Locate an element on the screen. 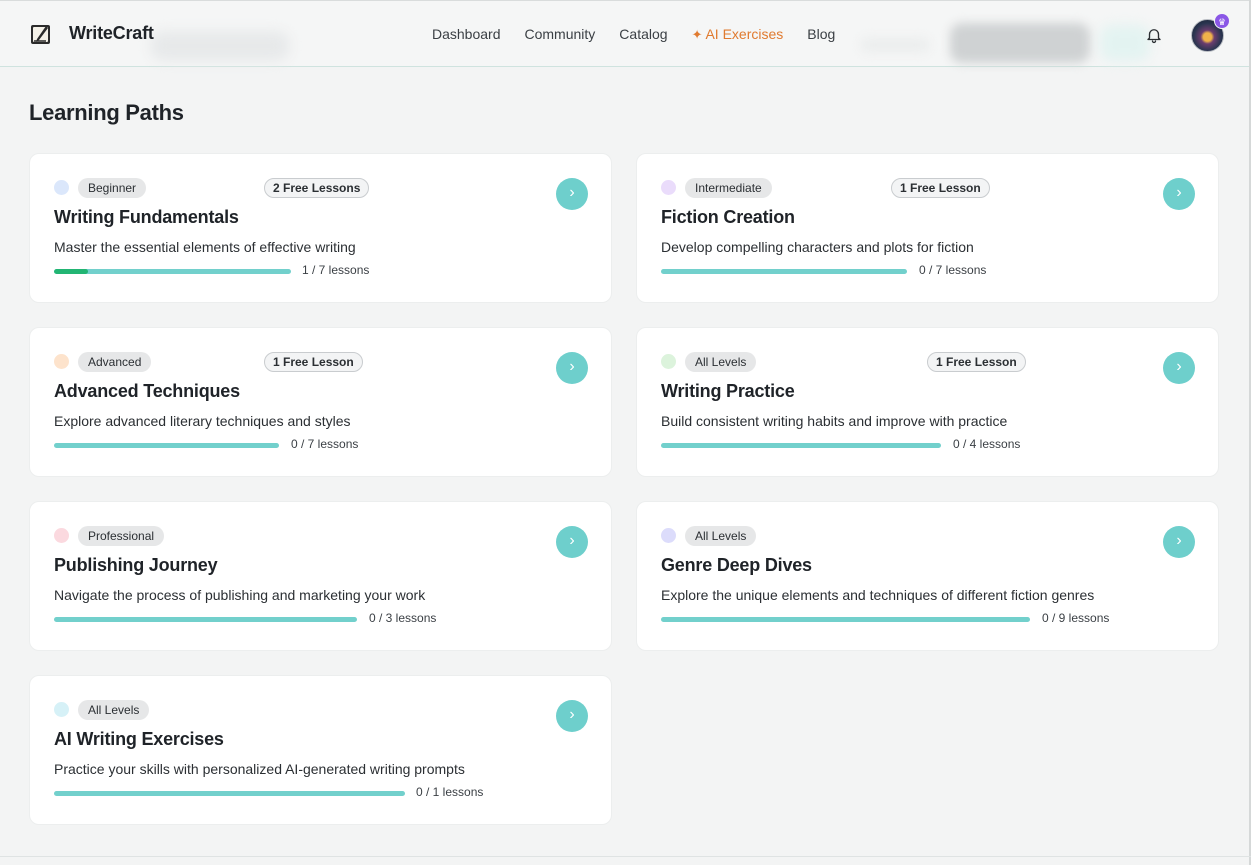 The height and width of the screenshot is (865, 1251). path-title: Publishing Journey is located at coordinates (136, 565).